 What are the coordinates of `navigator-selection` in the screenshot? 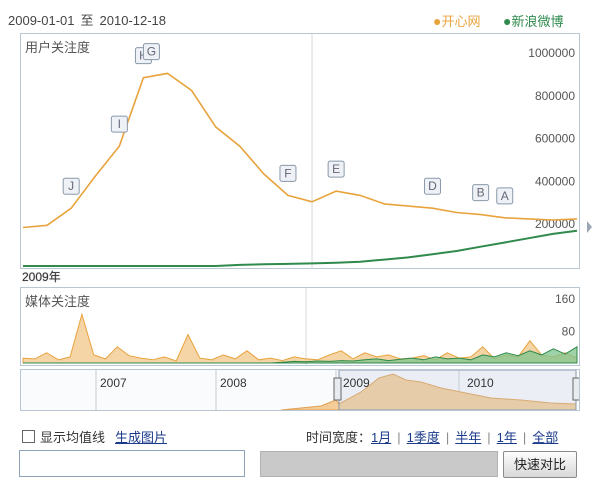 It's located at (457, 390).